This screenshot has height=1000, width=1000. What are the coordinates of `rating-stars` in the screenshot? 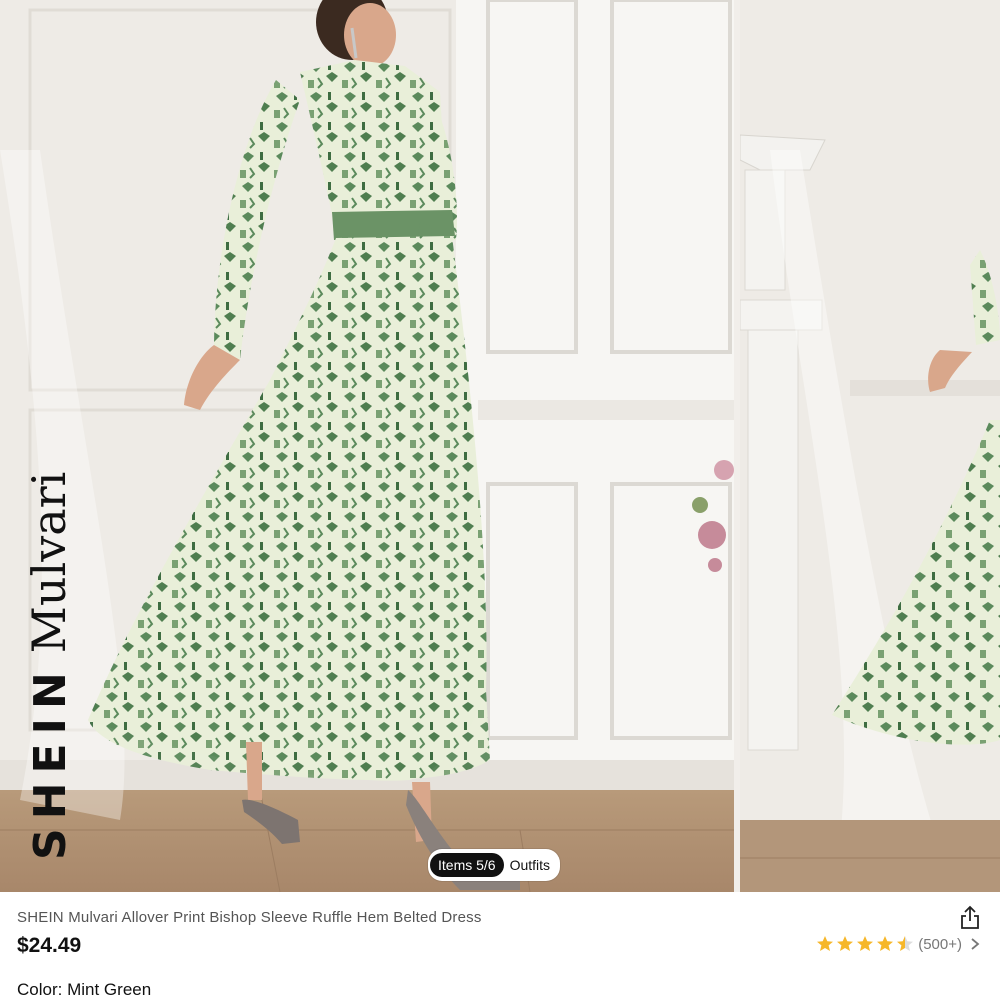 It's located at (866, 944).